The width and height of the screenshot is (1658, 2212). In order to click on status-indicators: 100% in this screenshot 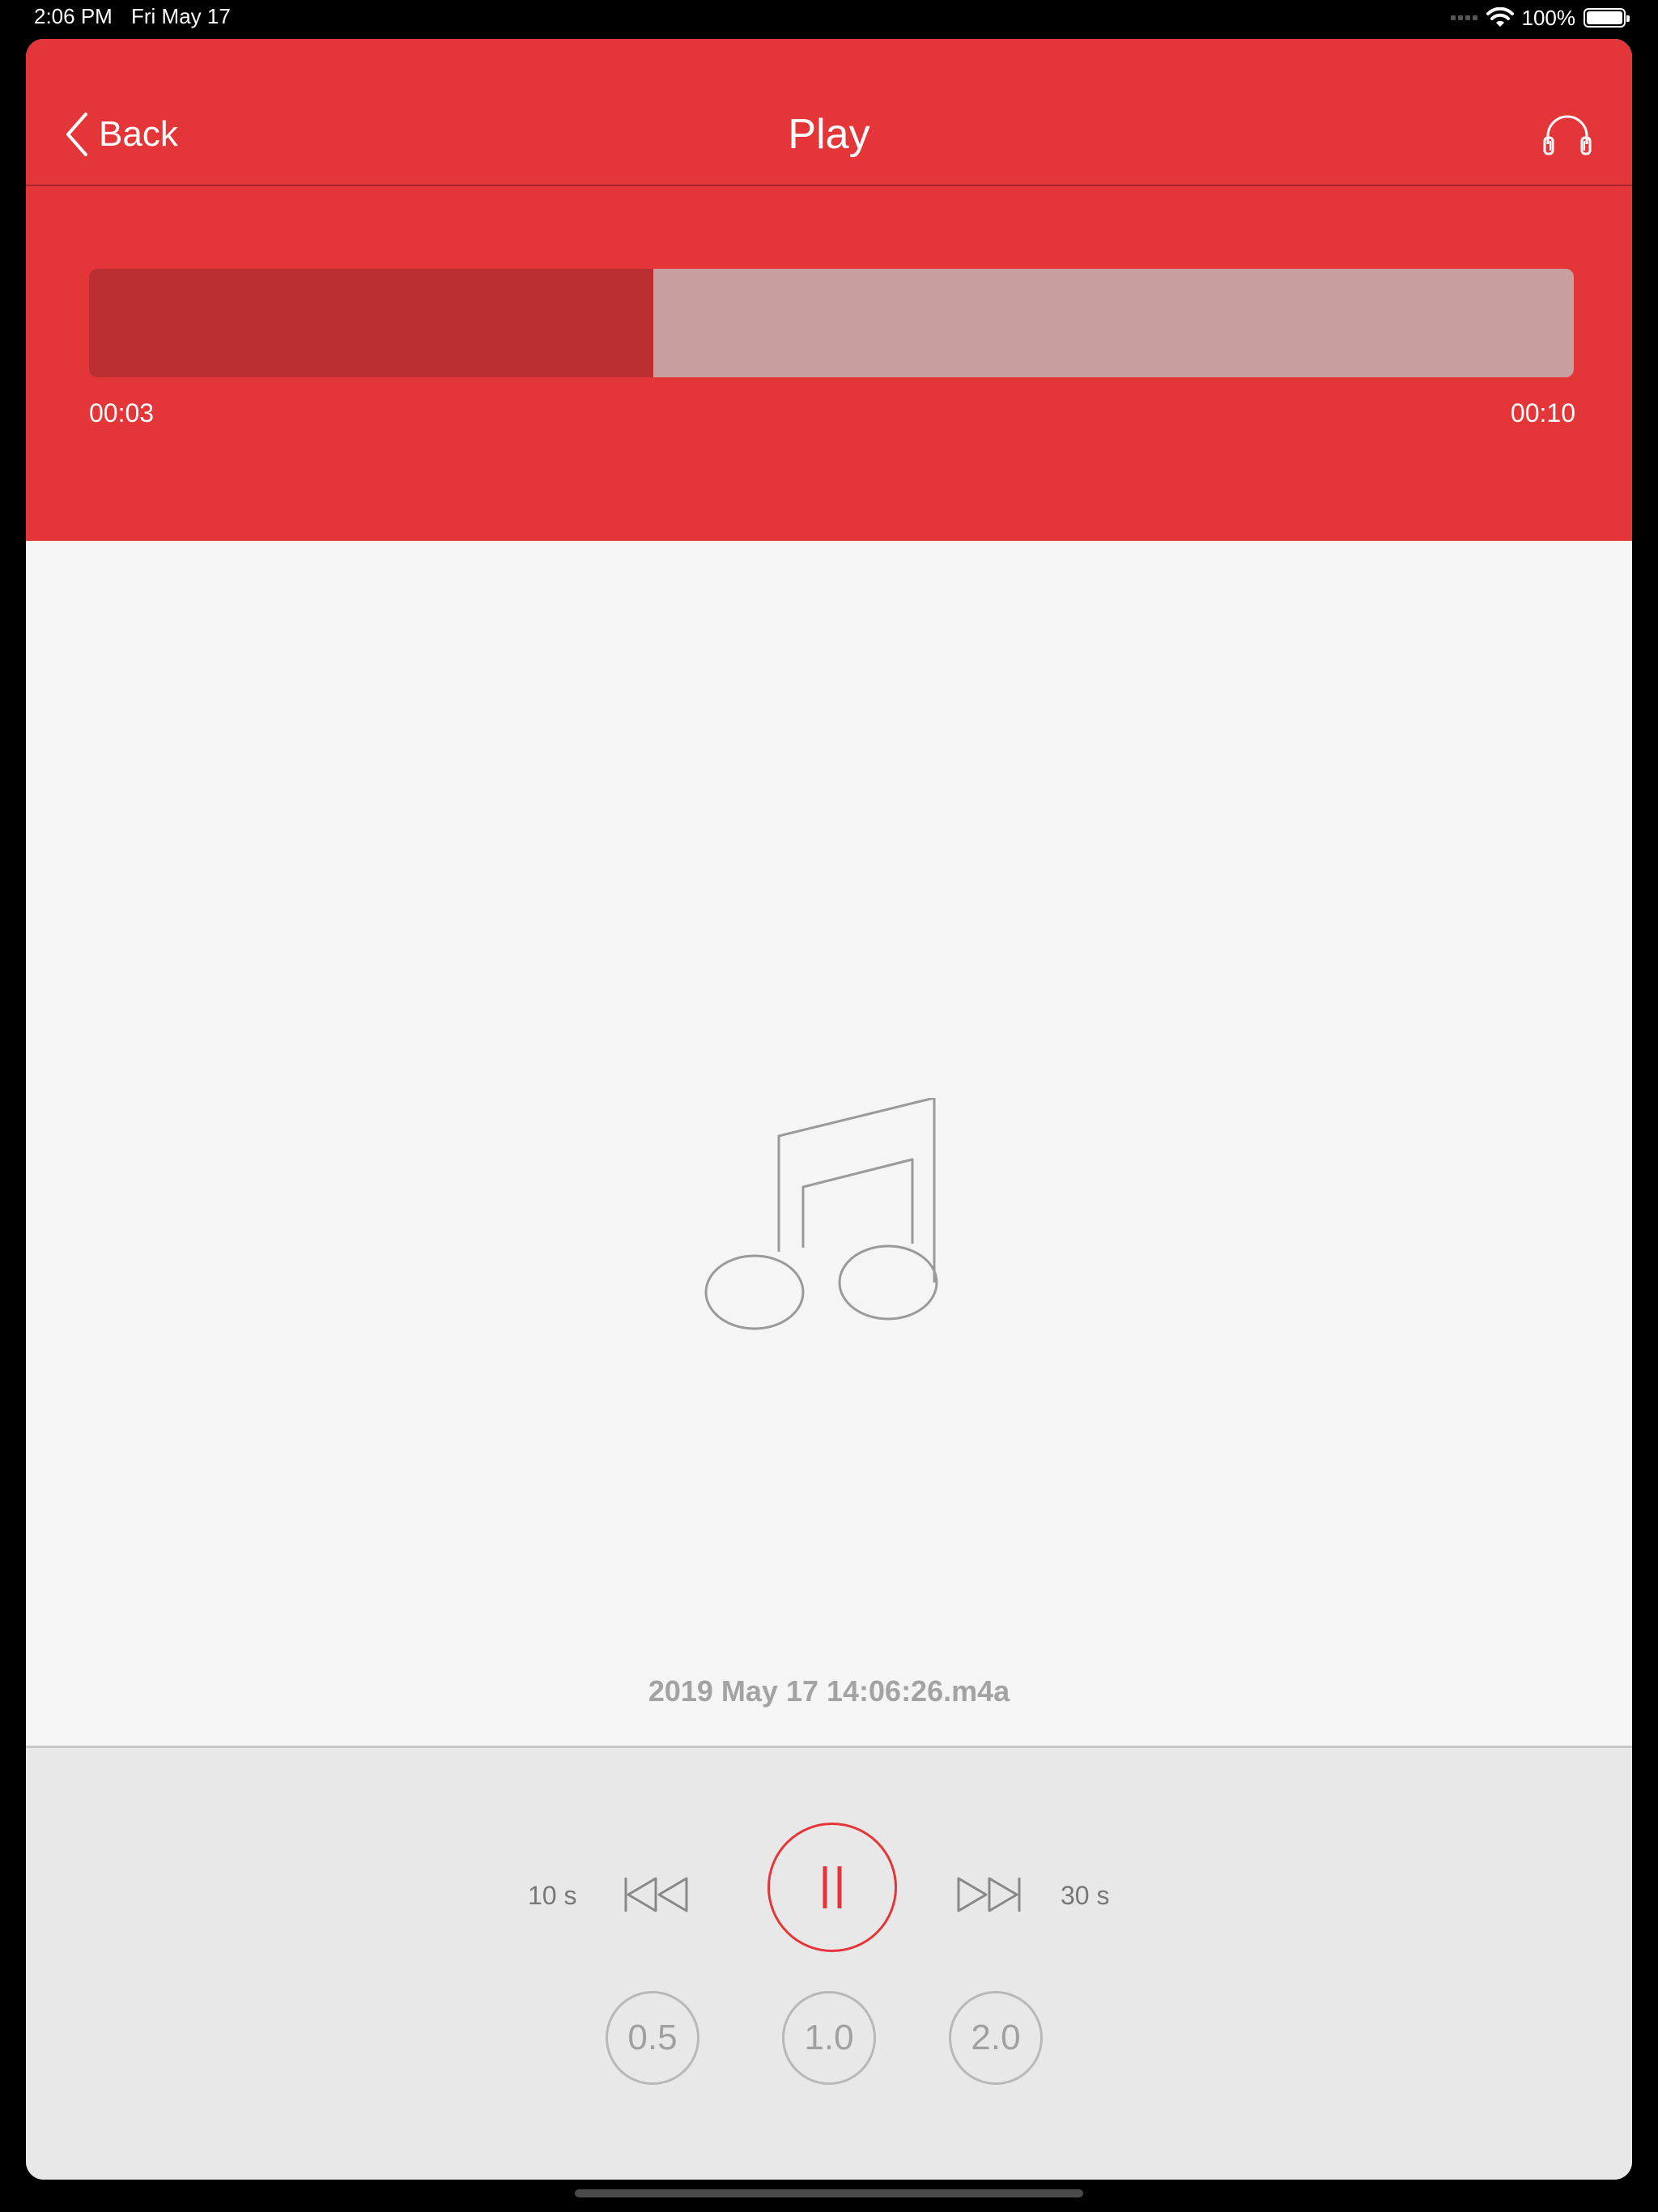, I will do `click(1540, 18)`.